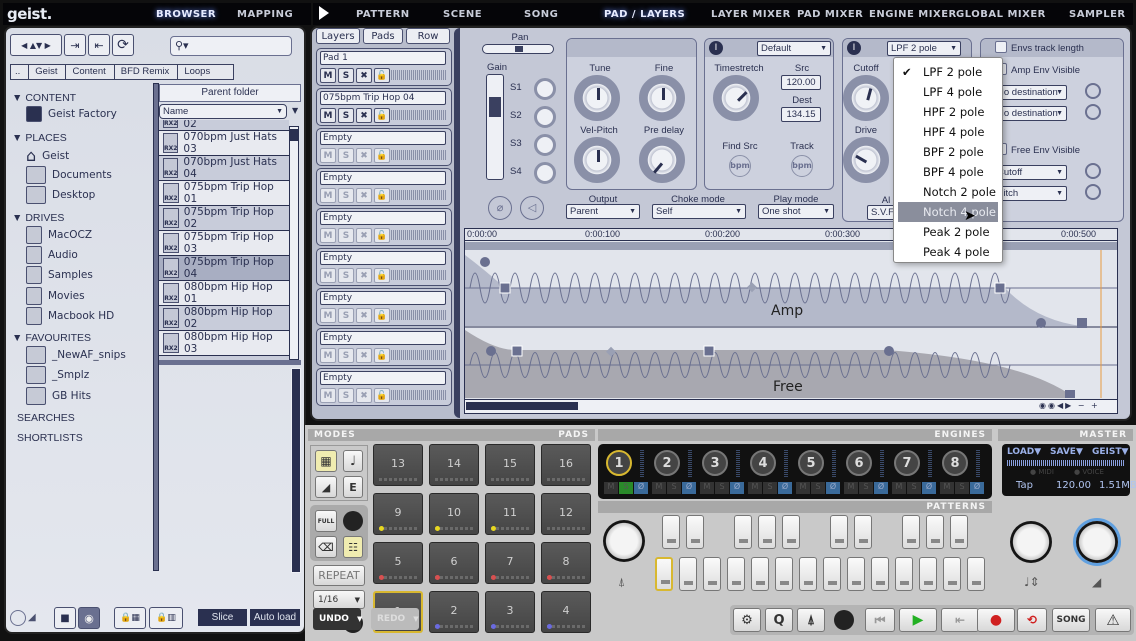 This screenshot has height=641, width=1136. I want to click on master-tune-knob, so click(1031, 542).